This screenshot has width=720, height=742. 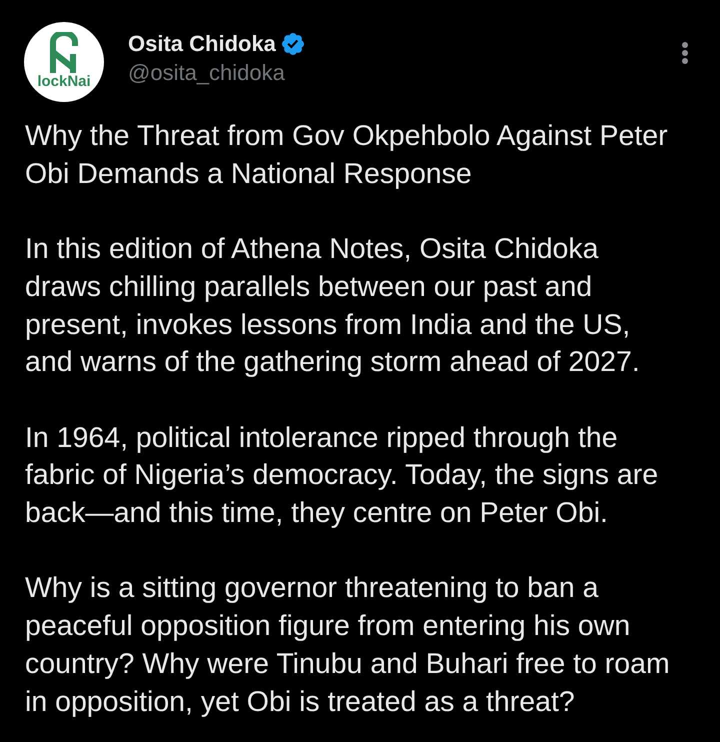 I want to click on logo-text: lockNai, so click(x=64, y=82).